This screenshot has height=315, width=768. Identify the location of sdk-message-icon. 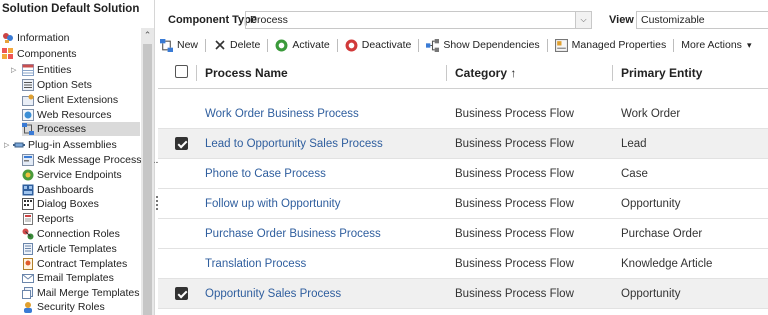
(28, 160).